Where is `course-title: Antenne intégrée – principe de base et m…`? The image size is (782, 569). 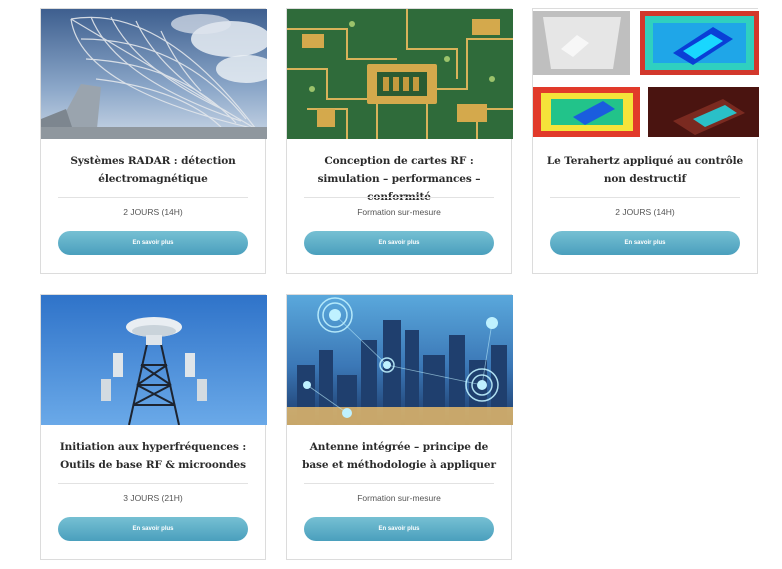
course-title: Antenne intégrée – principe de base et m… is located at coordinates (399, 456).